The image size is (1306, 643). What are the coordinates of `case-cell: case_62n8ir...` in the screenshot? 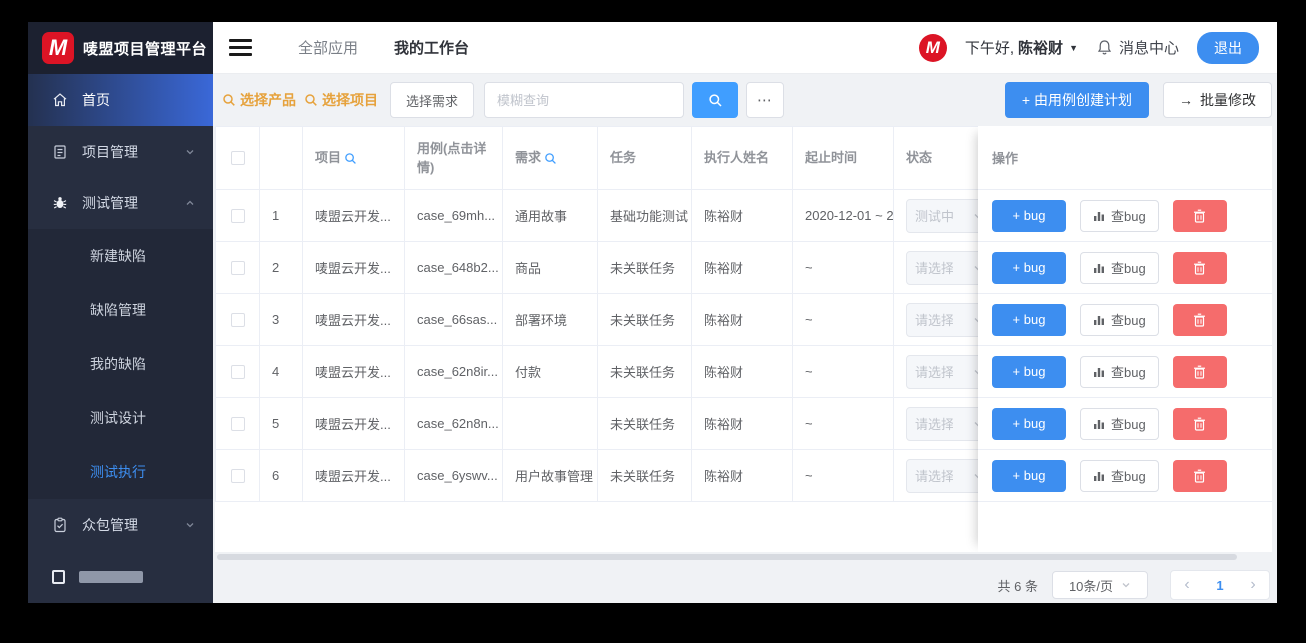 It's located at (454, 371).